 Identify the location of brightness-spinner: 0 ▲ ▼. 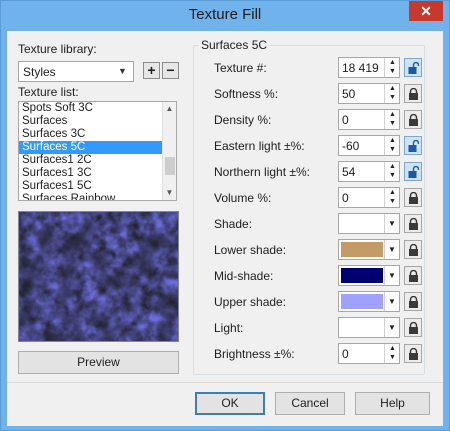
(369, 353).